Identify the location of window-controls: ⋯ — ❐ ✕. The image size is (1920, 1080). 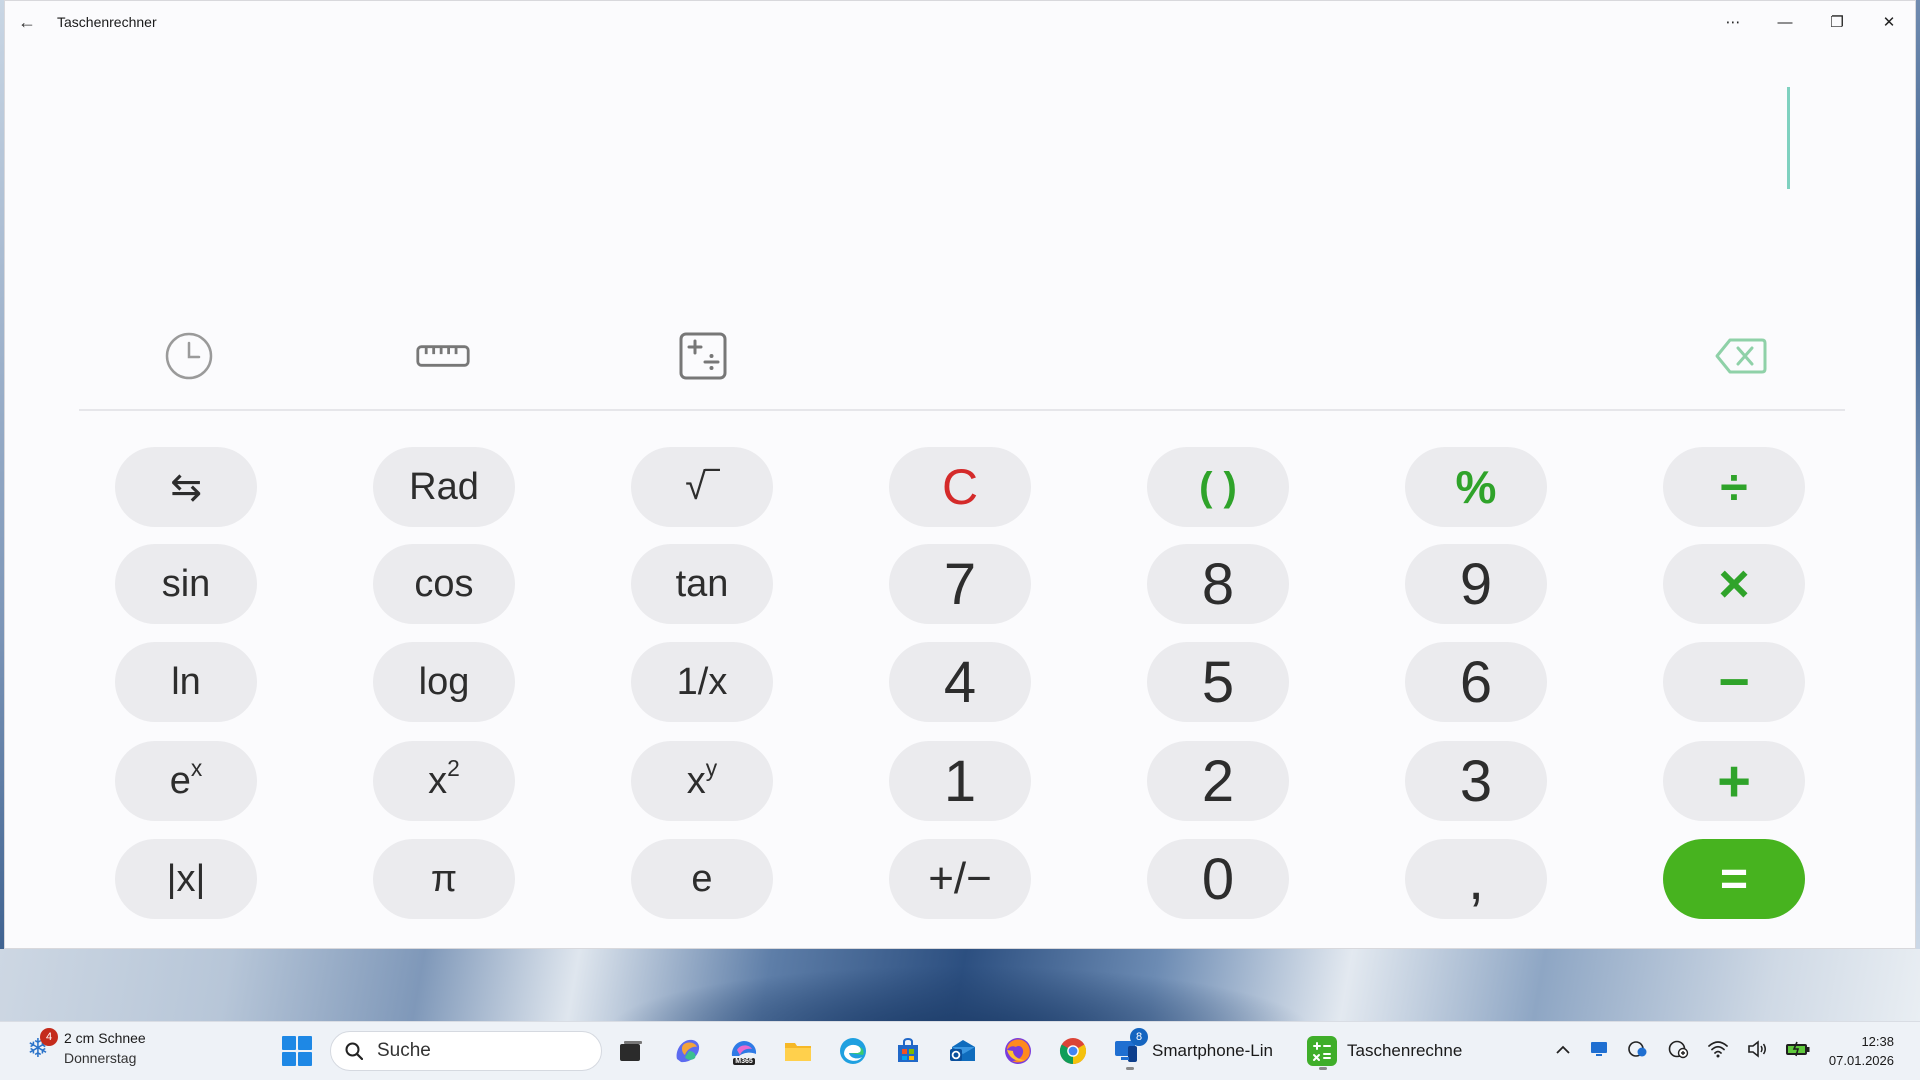
(1811, 22).